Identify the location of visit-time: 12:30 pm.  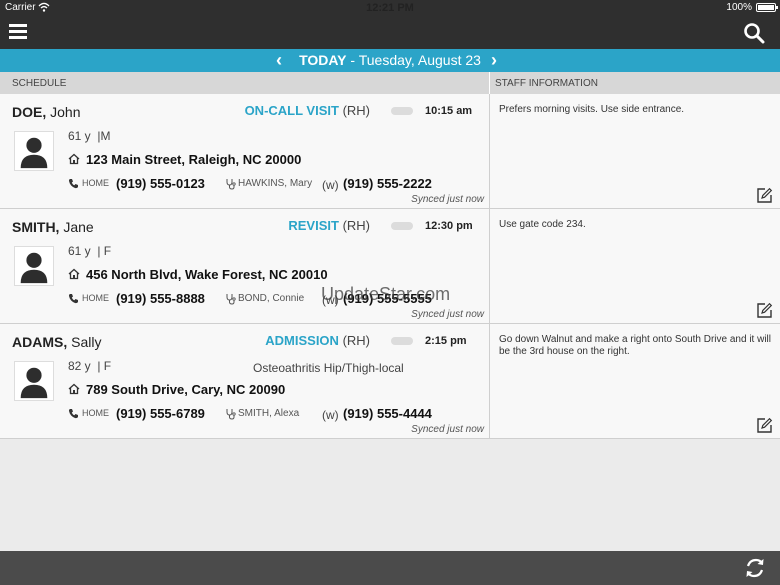
(449, 226).